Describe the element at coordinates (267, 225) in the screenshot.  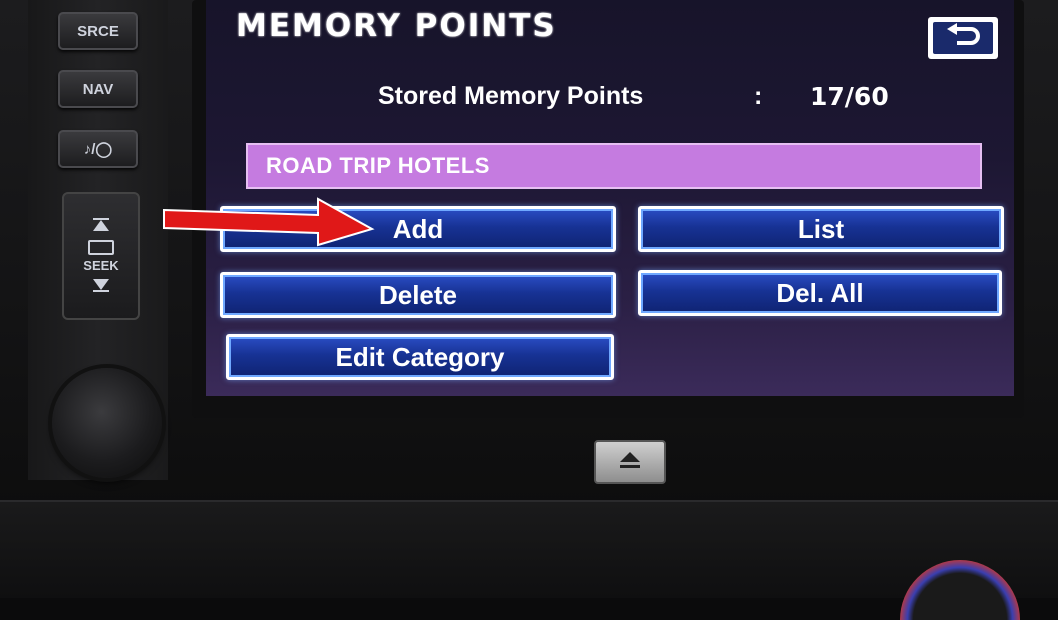
I see `annotation-arrow-icon` at that location.